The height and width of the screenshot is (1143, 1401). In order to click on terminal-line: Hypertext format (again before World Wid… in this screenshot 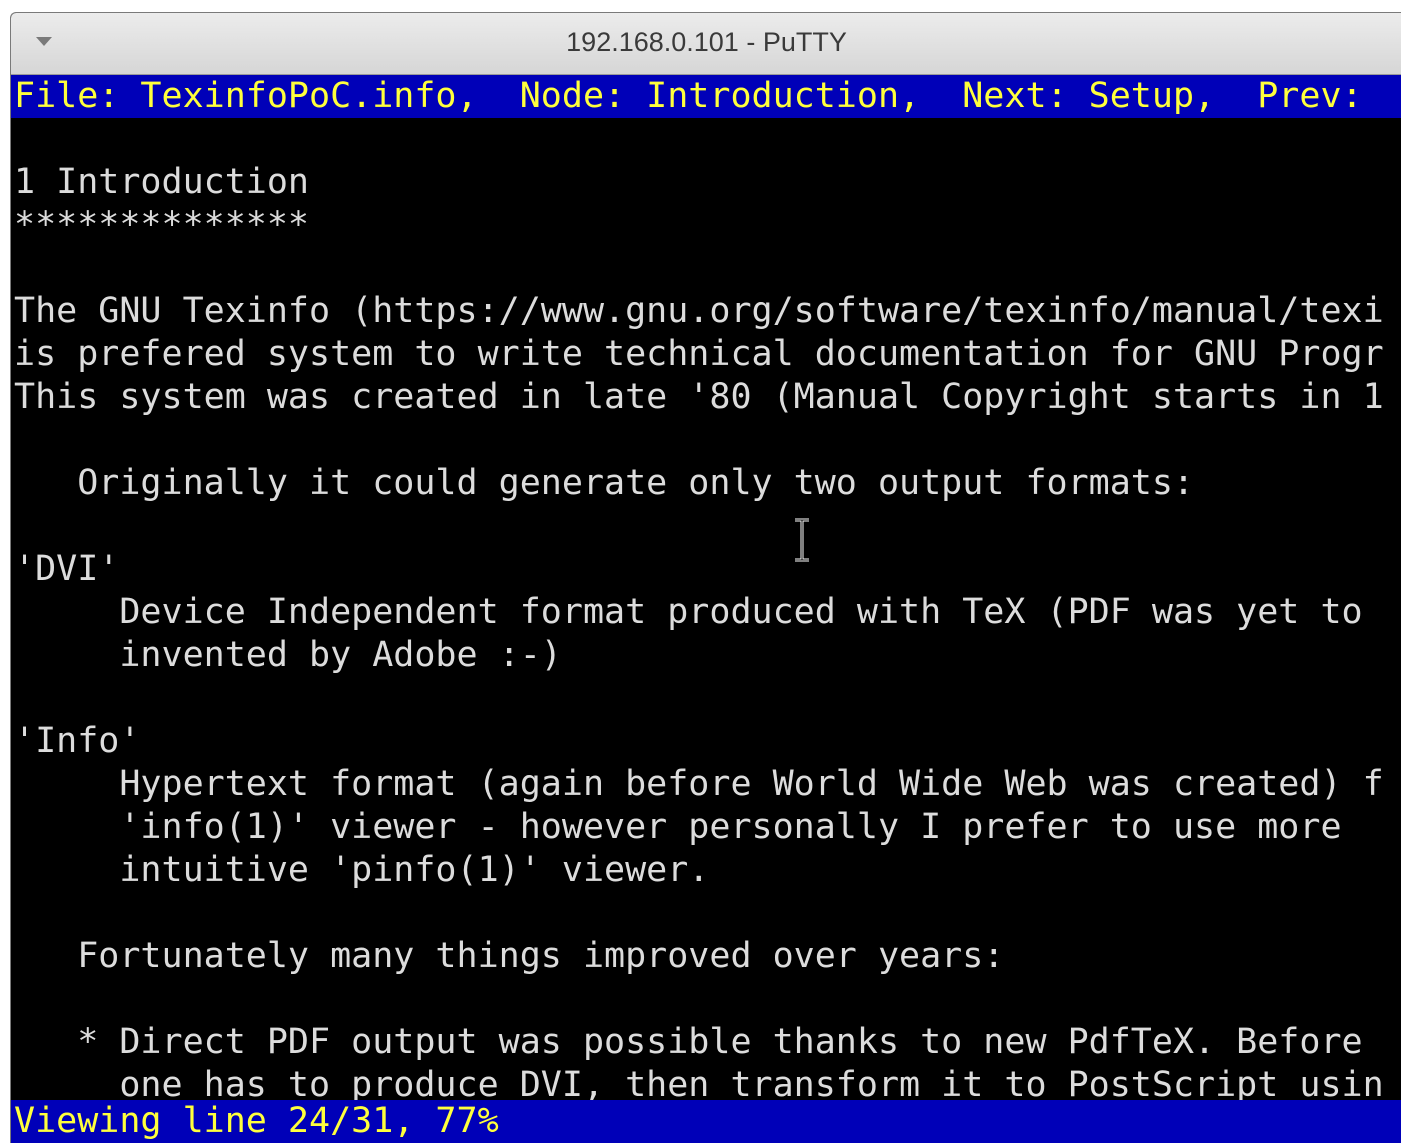, I will do `click(699, 784)`.